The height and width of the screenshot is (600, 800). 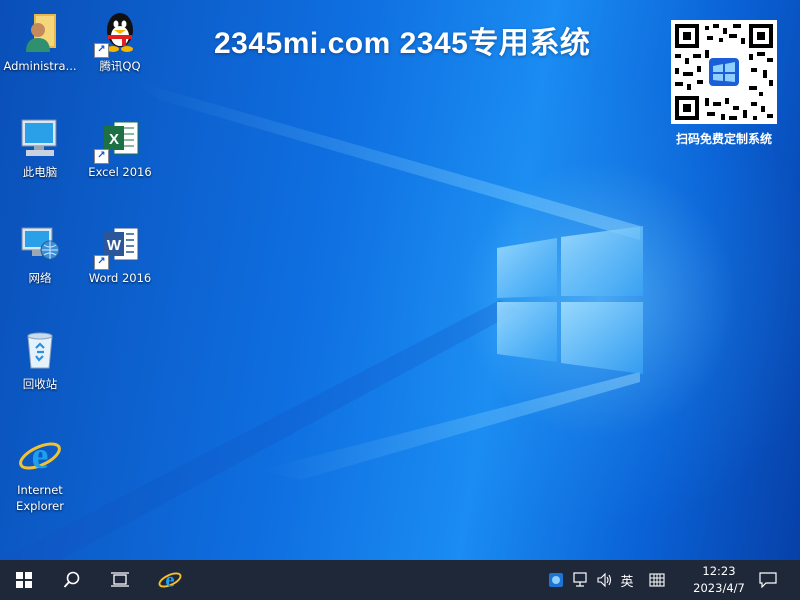 I want to click on start-button, so click(x=24, y=580).